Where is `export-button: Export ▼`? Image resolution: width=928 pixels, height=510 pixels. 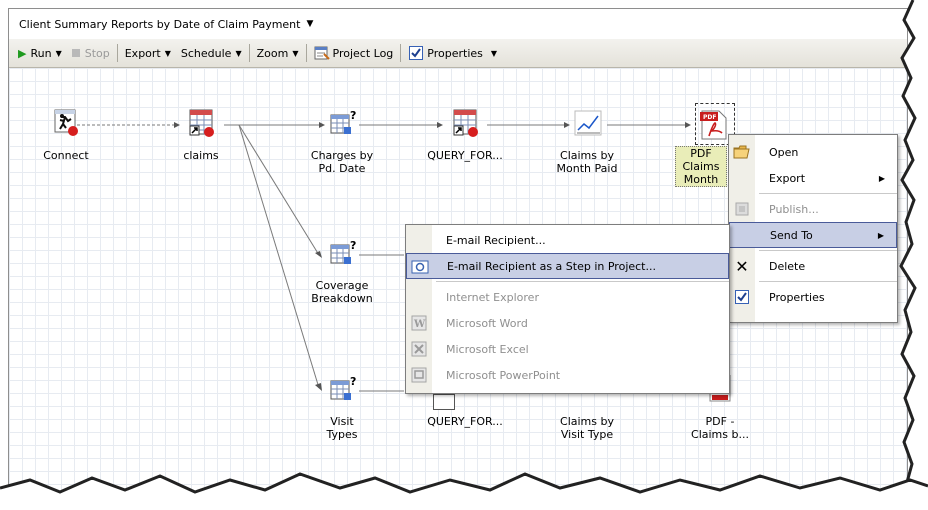 export-button: Export ▼ is located at coordinates (148, 53).